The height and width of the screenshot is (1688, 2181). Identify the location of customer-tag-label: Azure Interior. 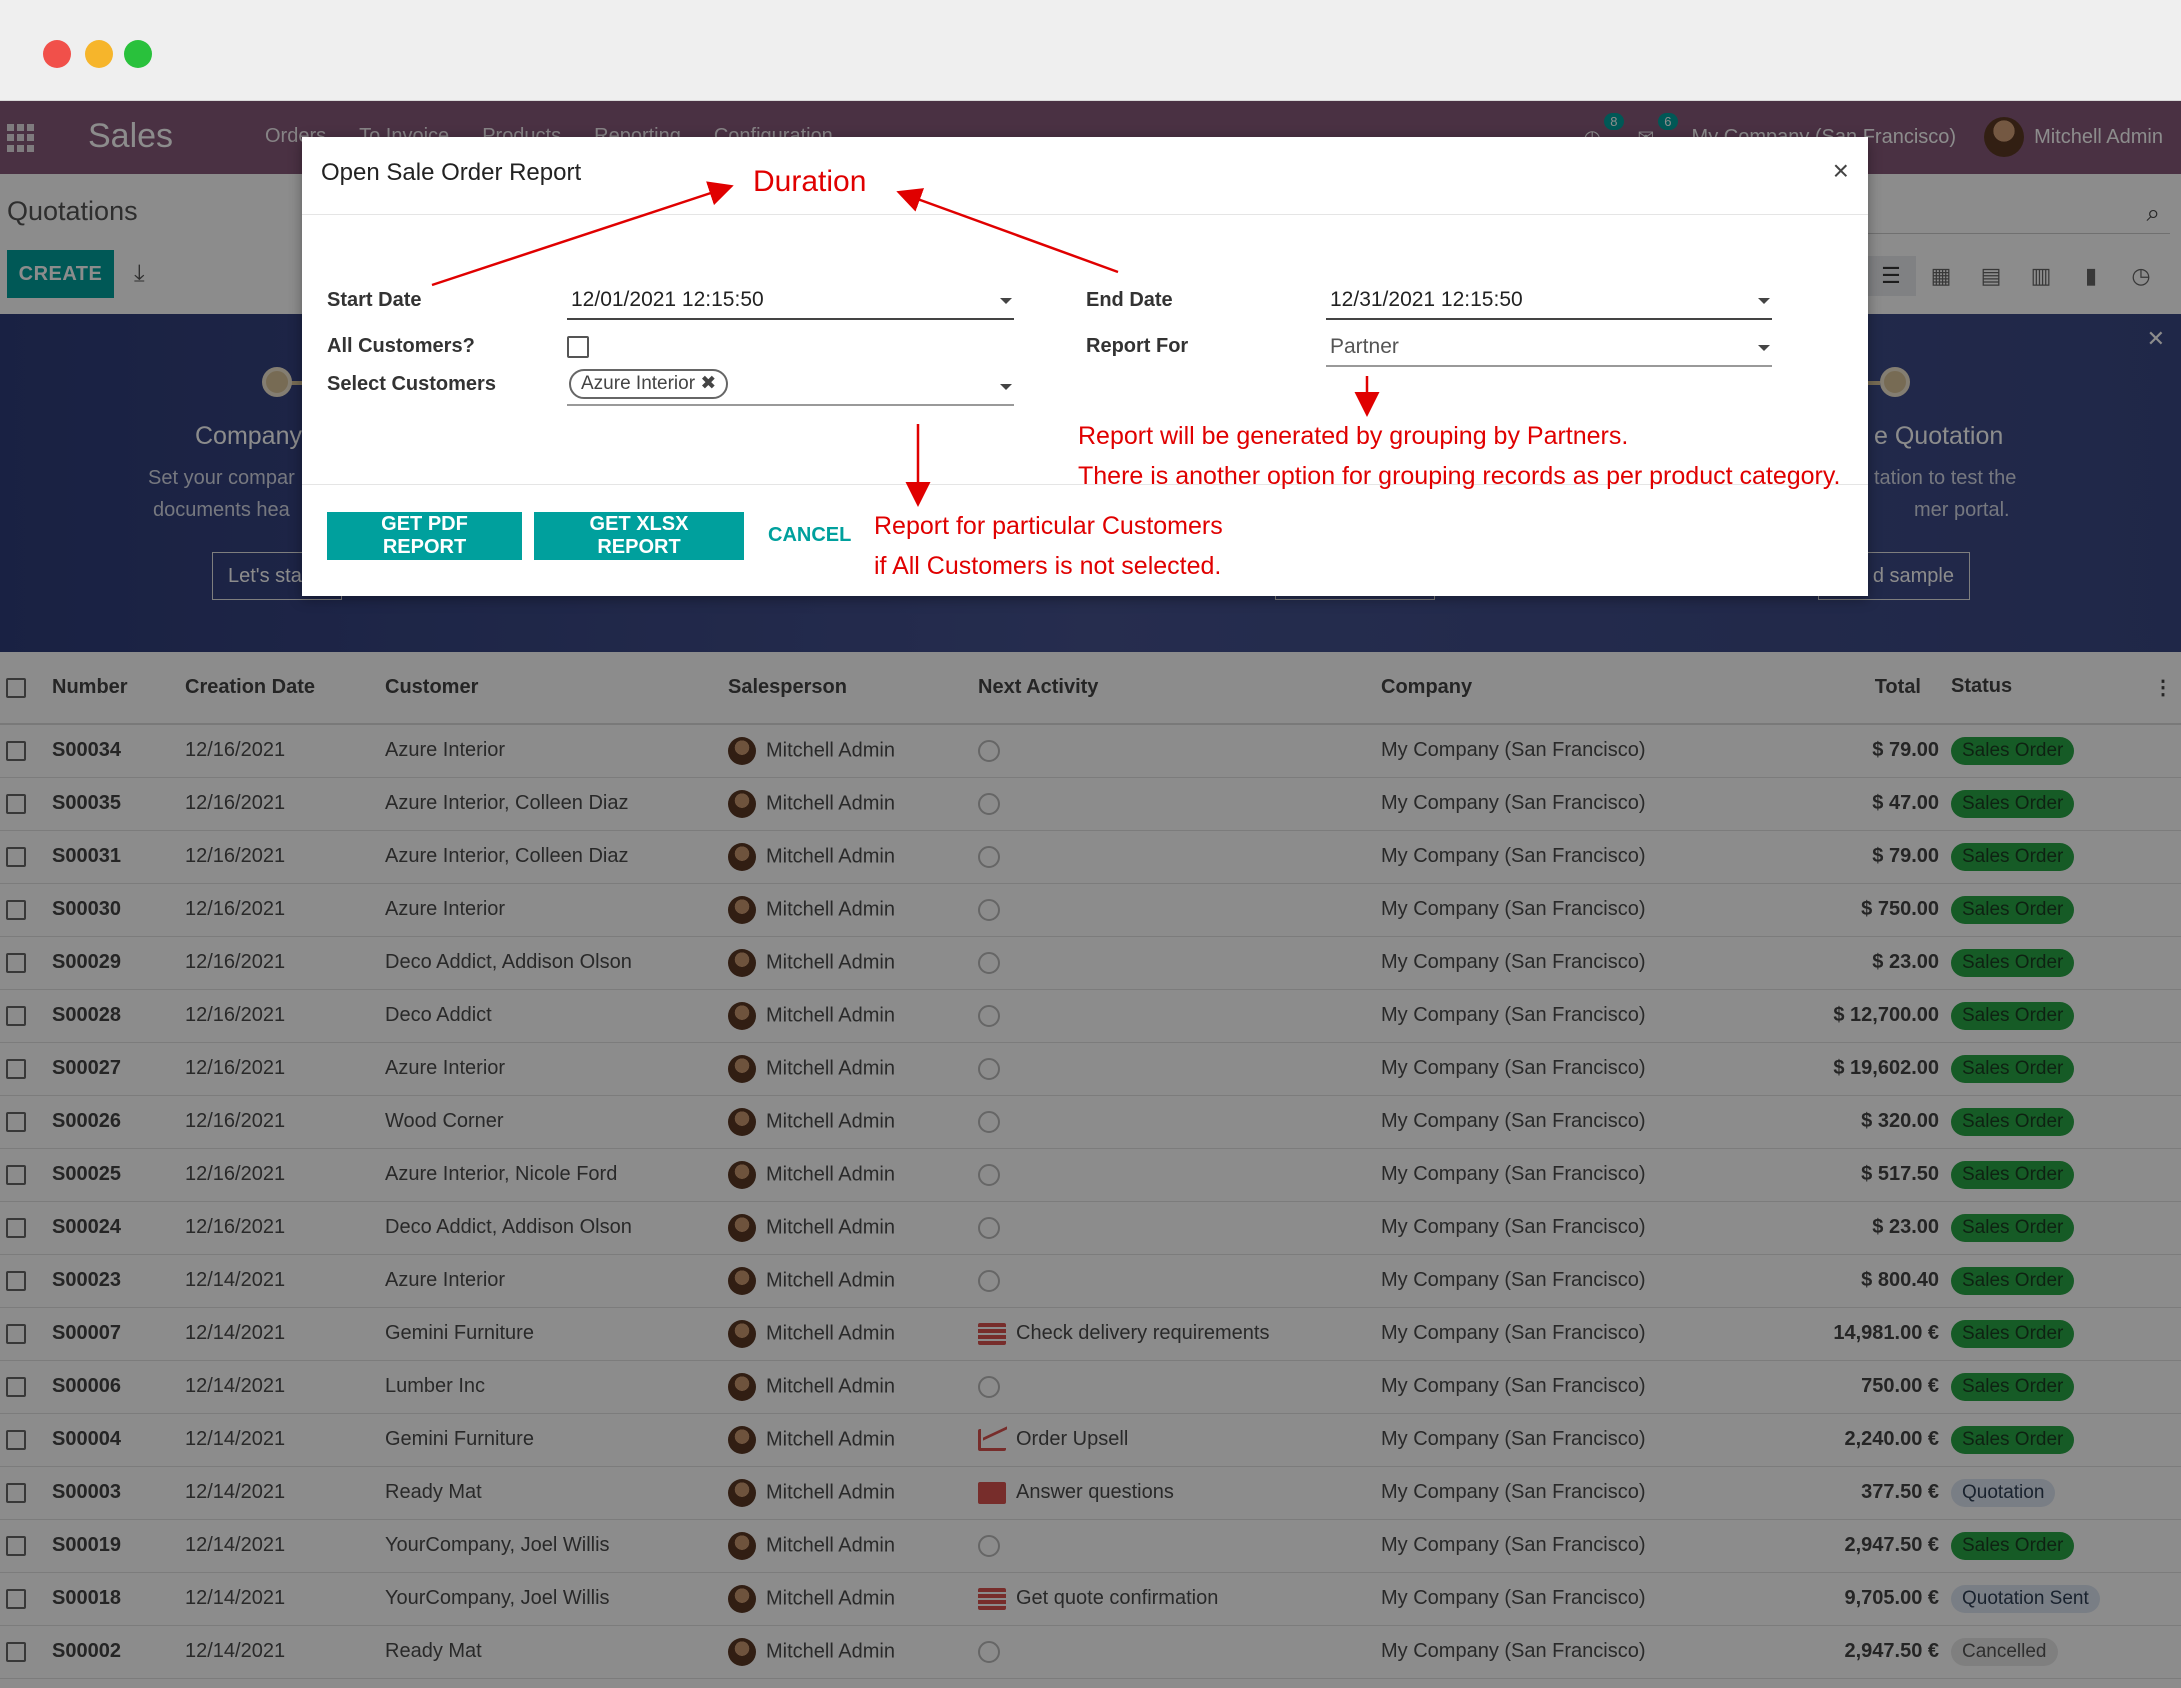
(638, 383).